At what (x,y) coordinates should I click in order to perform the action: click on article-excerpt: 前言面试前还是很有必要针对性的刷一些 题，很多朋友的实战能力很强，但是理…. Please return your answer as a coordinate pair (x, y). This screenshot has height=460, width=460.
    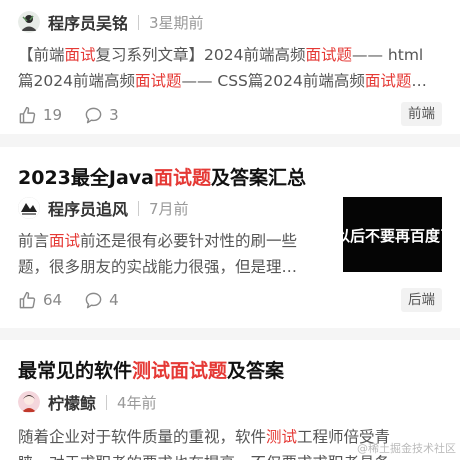
    Looking at the image, I should click on (172, 254).